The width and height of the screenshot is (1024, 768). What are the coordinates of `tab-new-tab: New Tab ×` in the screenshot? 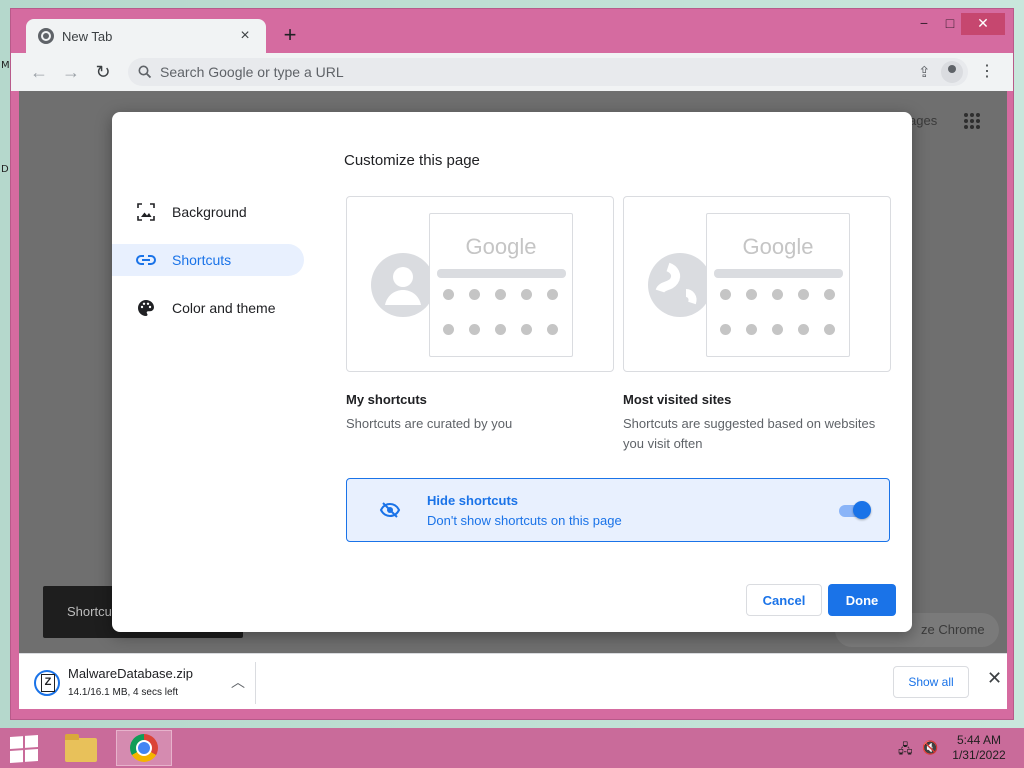 It's located at (146, 36).